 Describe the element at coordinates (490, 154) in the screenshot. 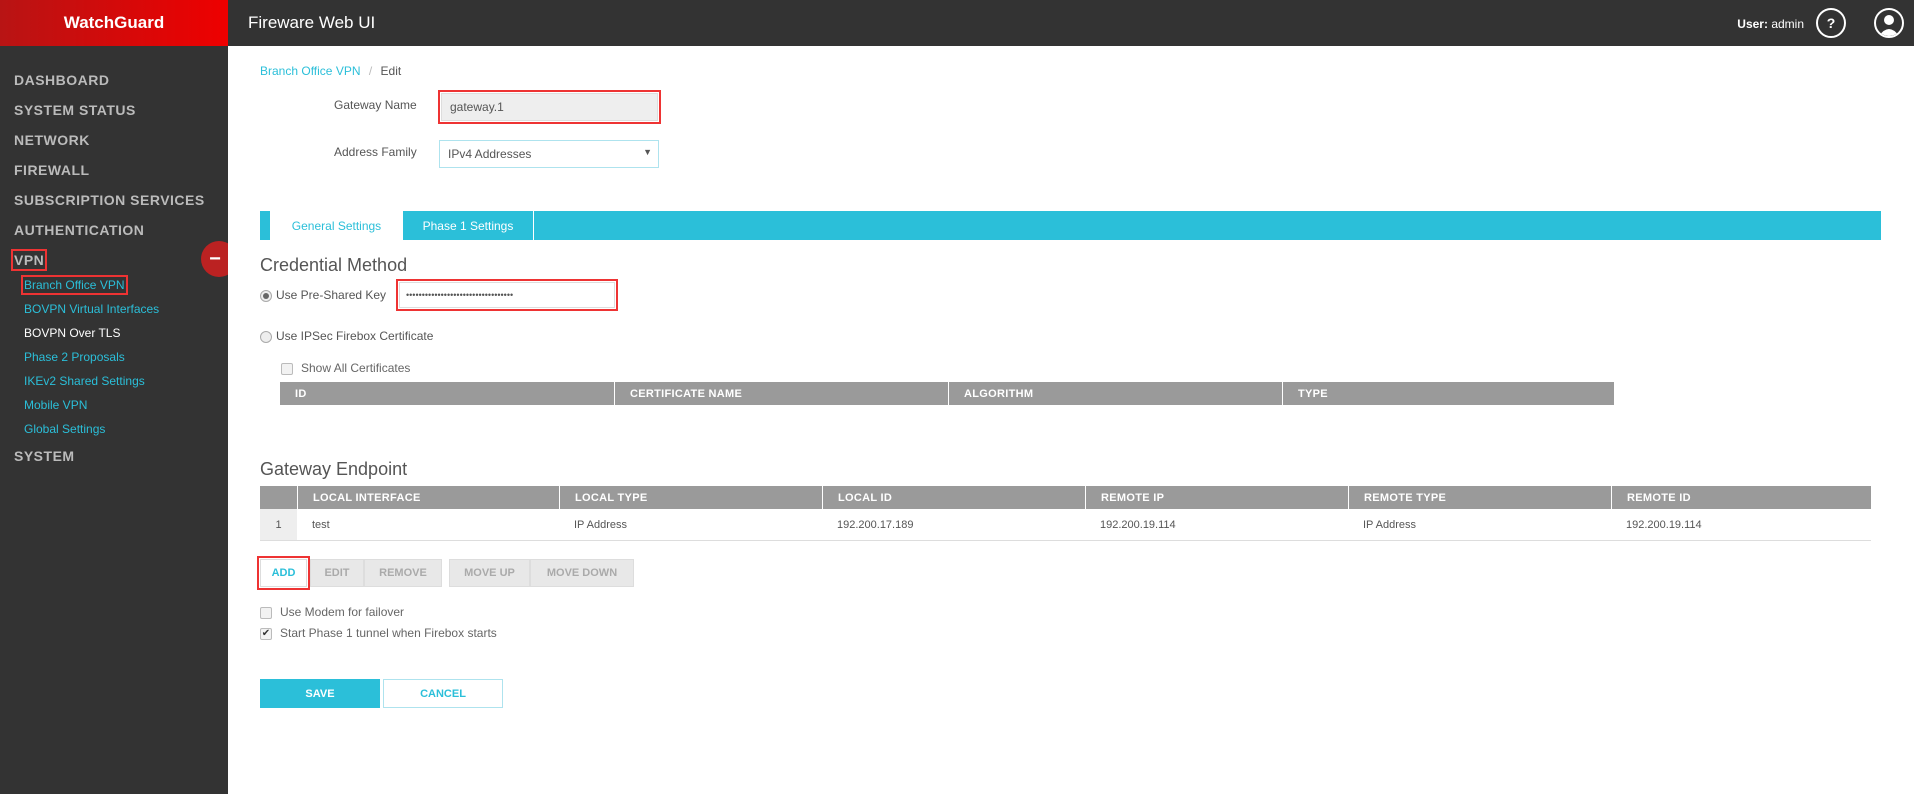

I see `address-family-value: IPv4 Addresses` at that location.